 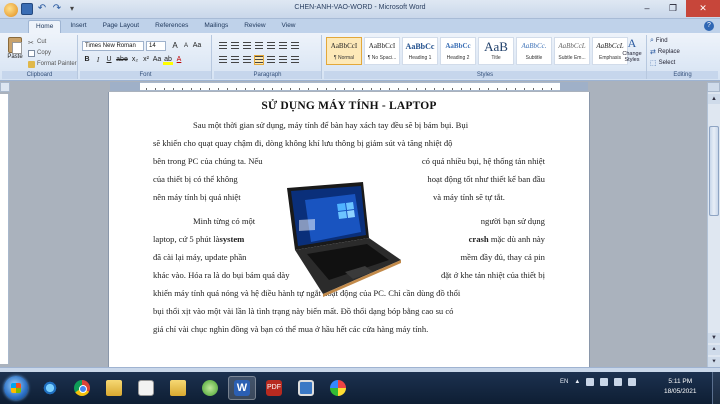 I want to click on style-title: AaB Title, so click(x=496, y=51).